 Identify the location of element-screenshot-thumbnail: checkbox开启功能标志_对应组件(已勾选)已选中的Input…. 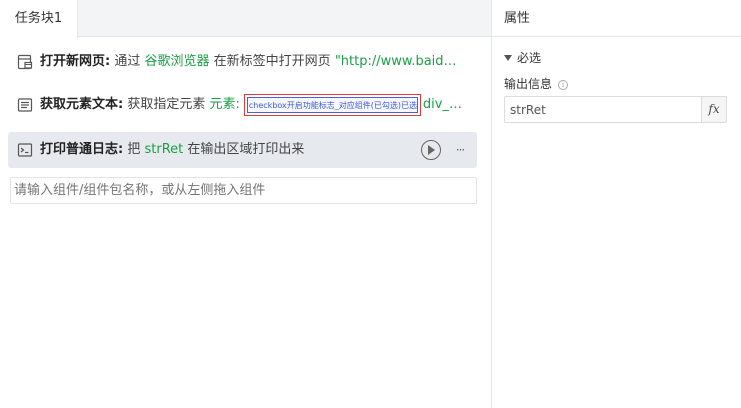
(332, 104).